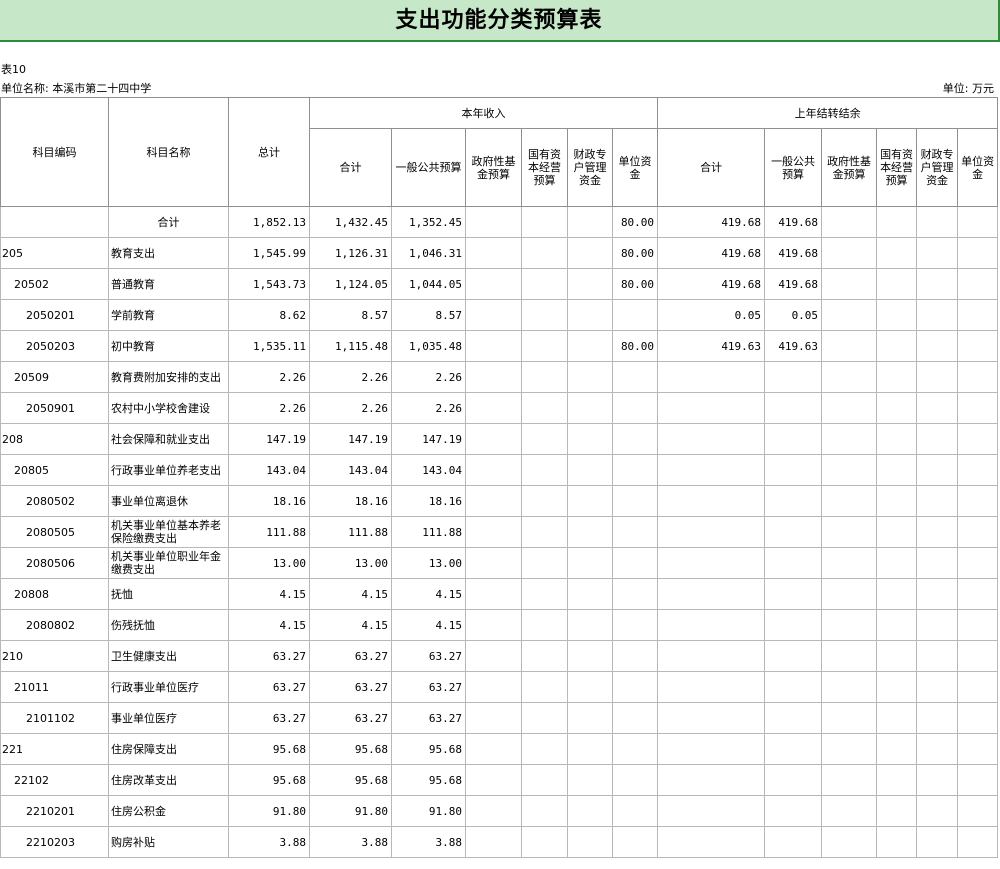 The height and width of the screenshot is (869, 1000). Describe the element at coordinates (269, 563) in the screenshot. I see `cell-total: 13.00` at that location.